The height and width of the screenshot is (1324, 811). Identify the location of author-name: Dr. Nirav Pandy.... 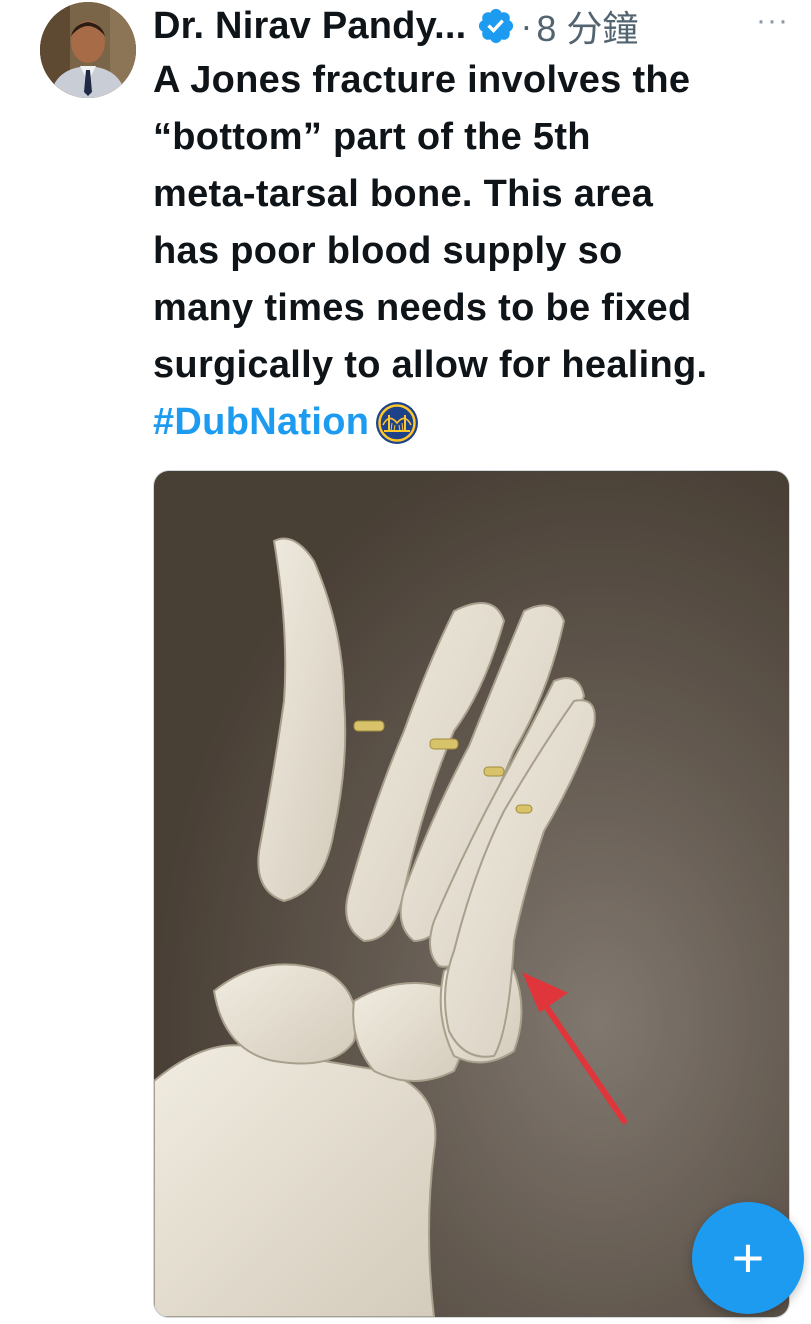
(309, 26).